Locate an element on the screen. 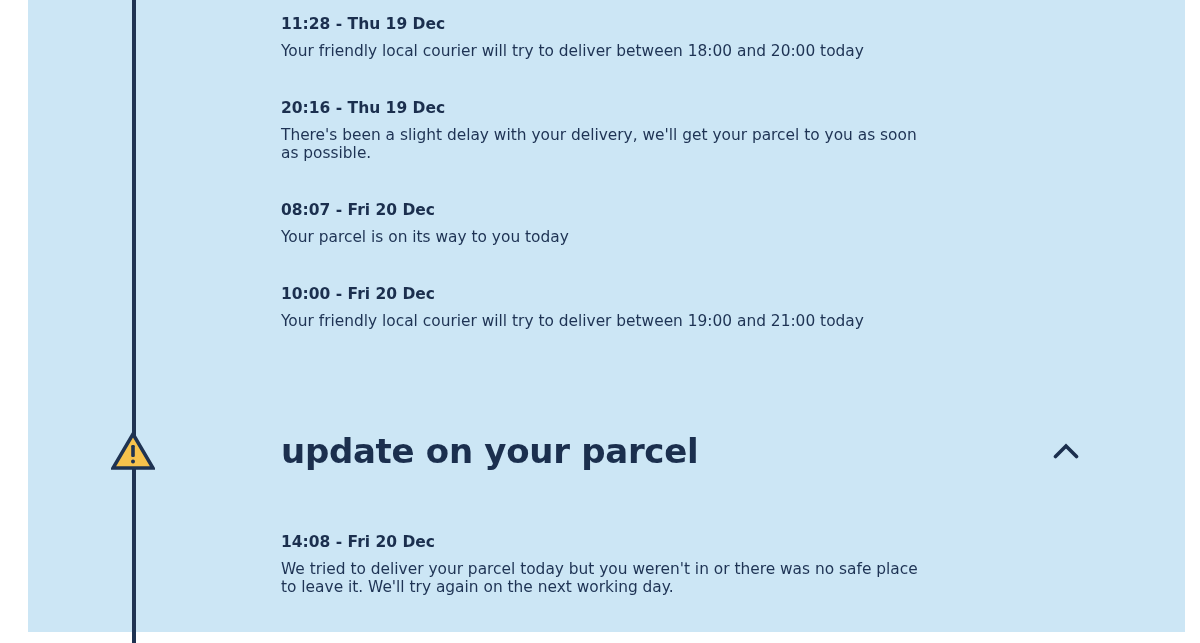  chevron-icon is located at coordinates (1066, 451).